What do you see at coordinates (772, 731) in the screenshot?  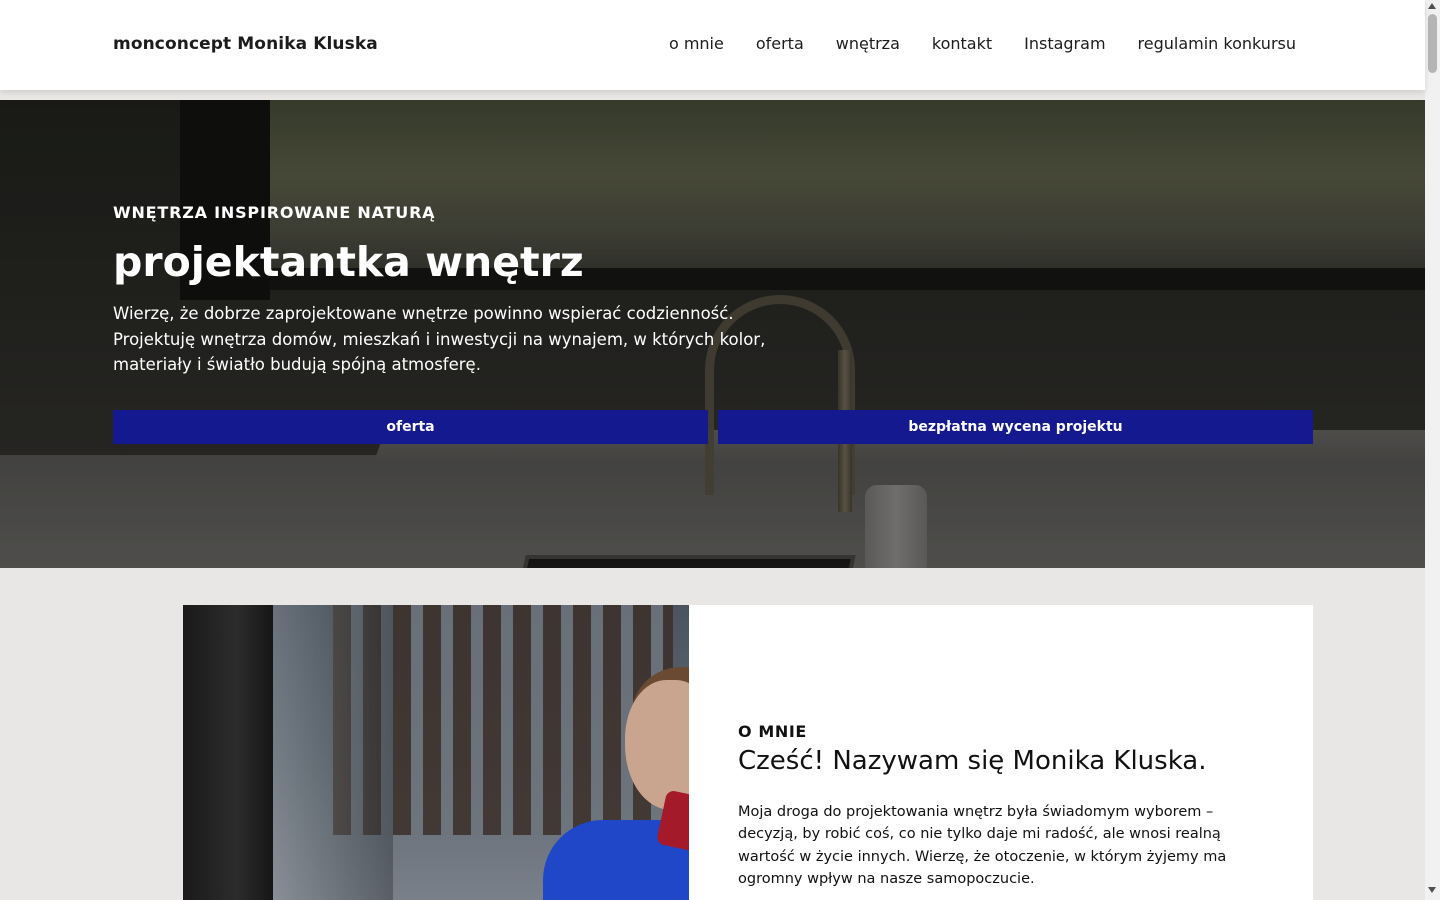 I see `about-eyebrow: O MNIE` at bounding box center [772, 731].